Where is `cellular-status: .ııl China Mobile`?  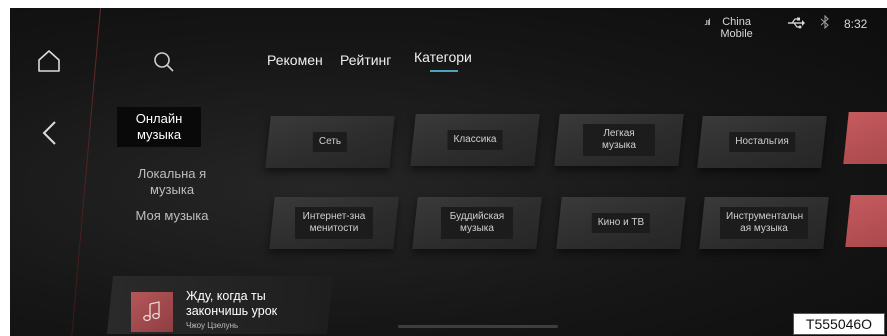
cellular-status: .ııl China Mobile is located at coordinates (734, 28).